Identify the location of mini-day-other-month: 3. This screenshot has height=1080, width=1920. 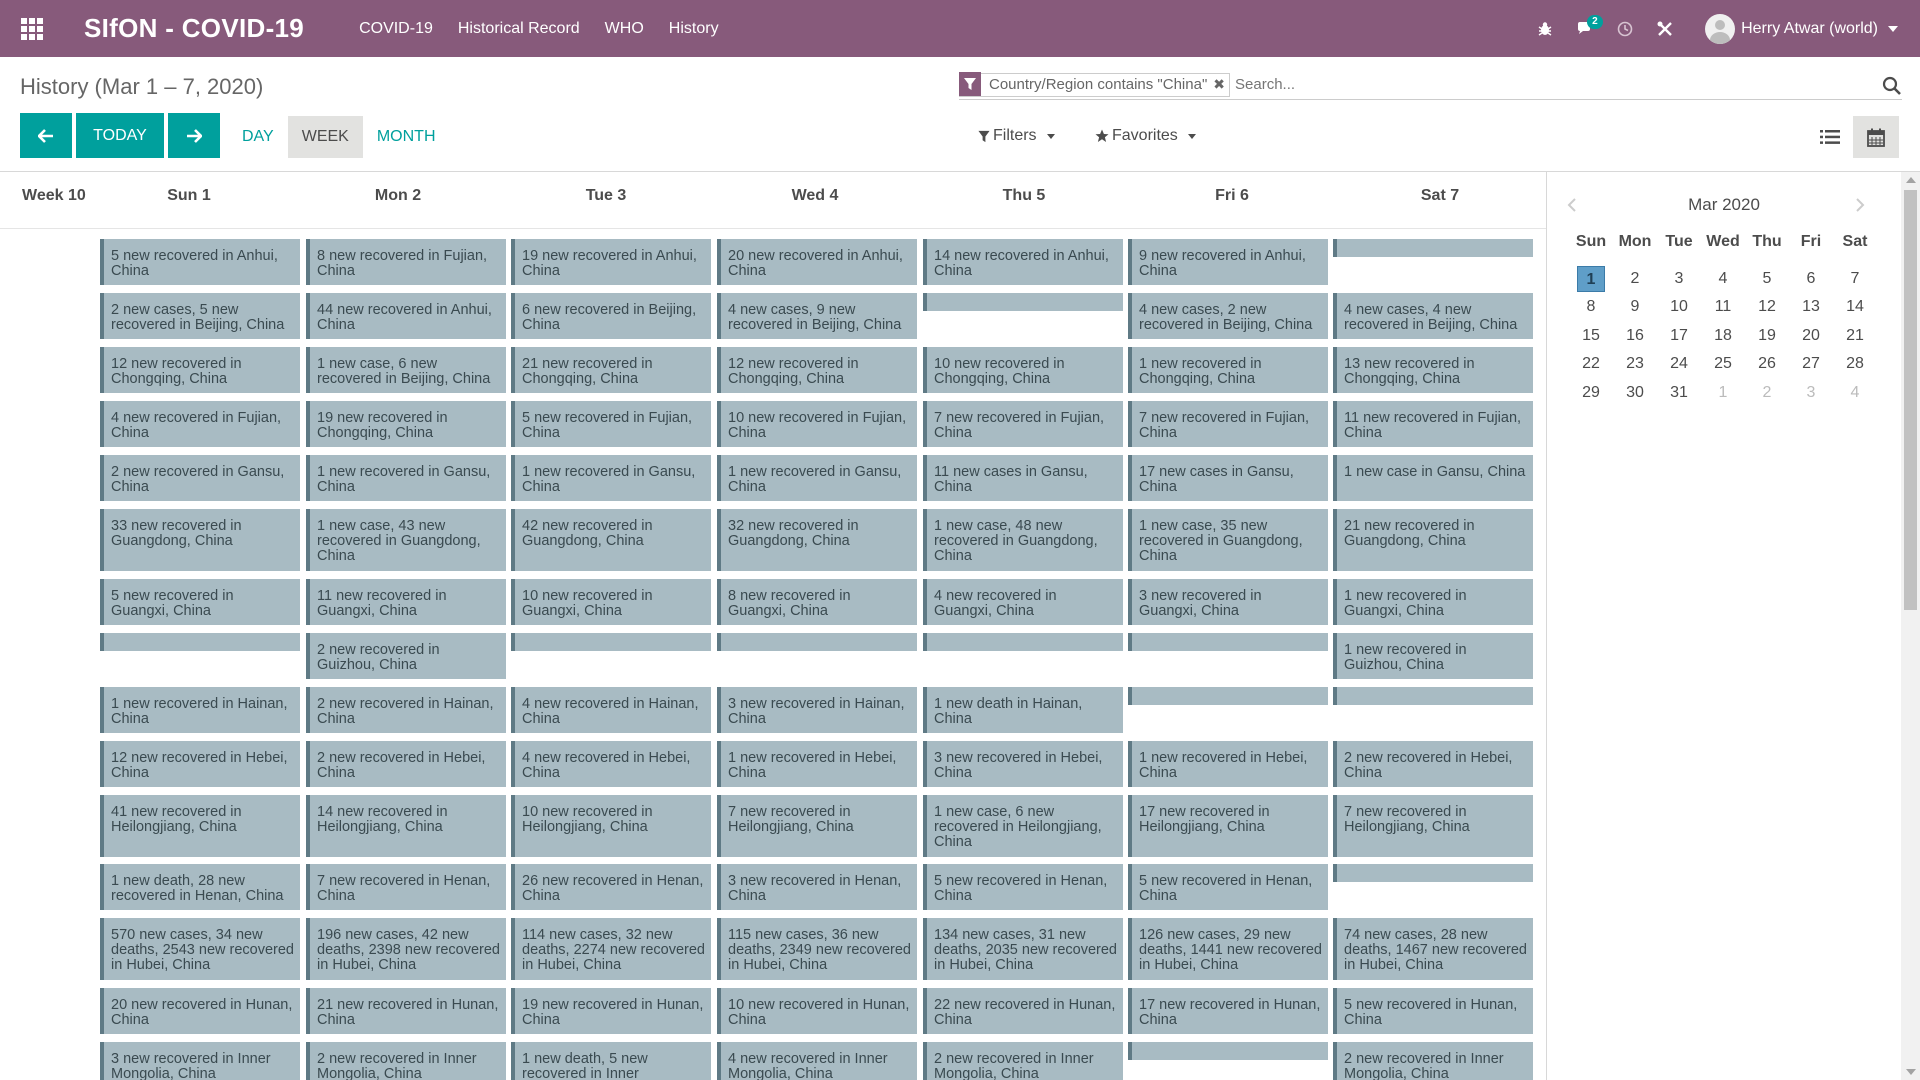
(1811, 393).